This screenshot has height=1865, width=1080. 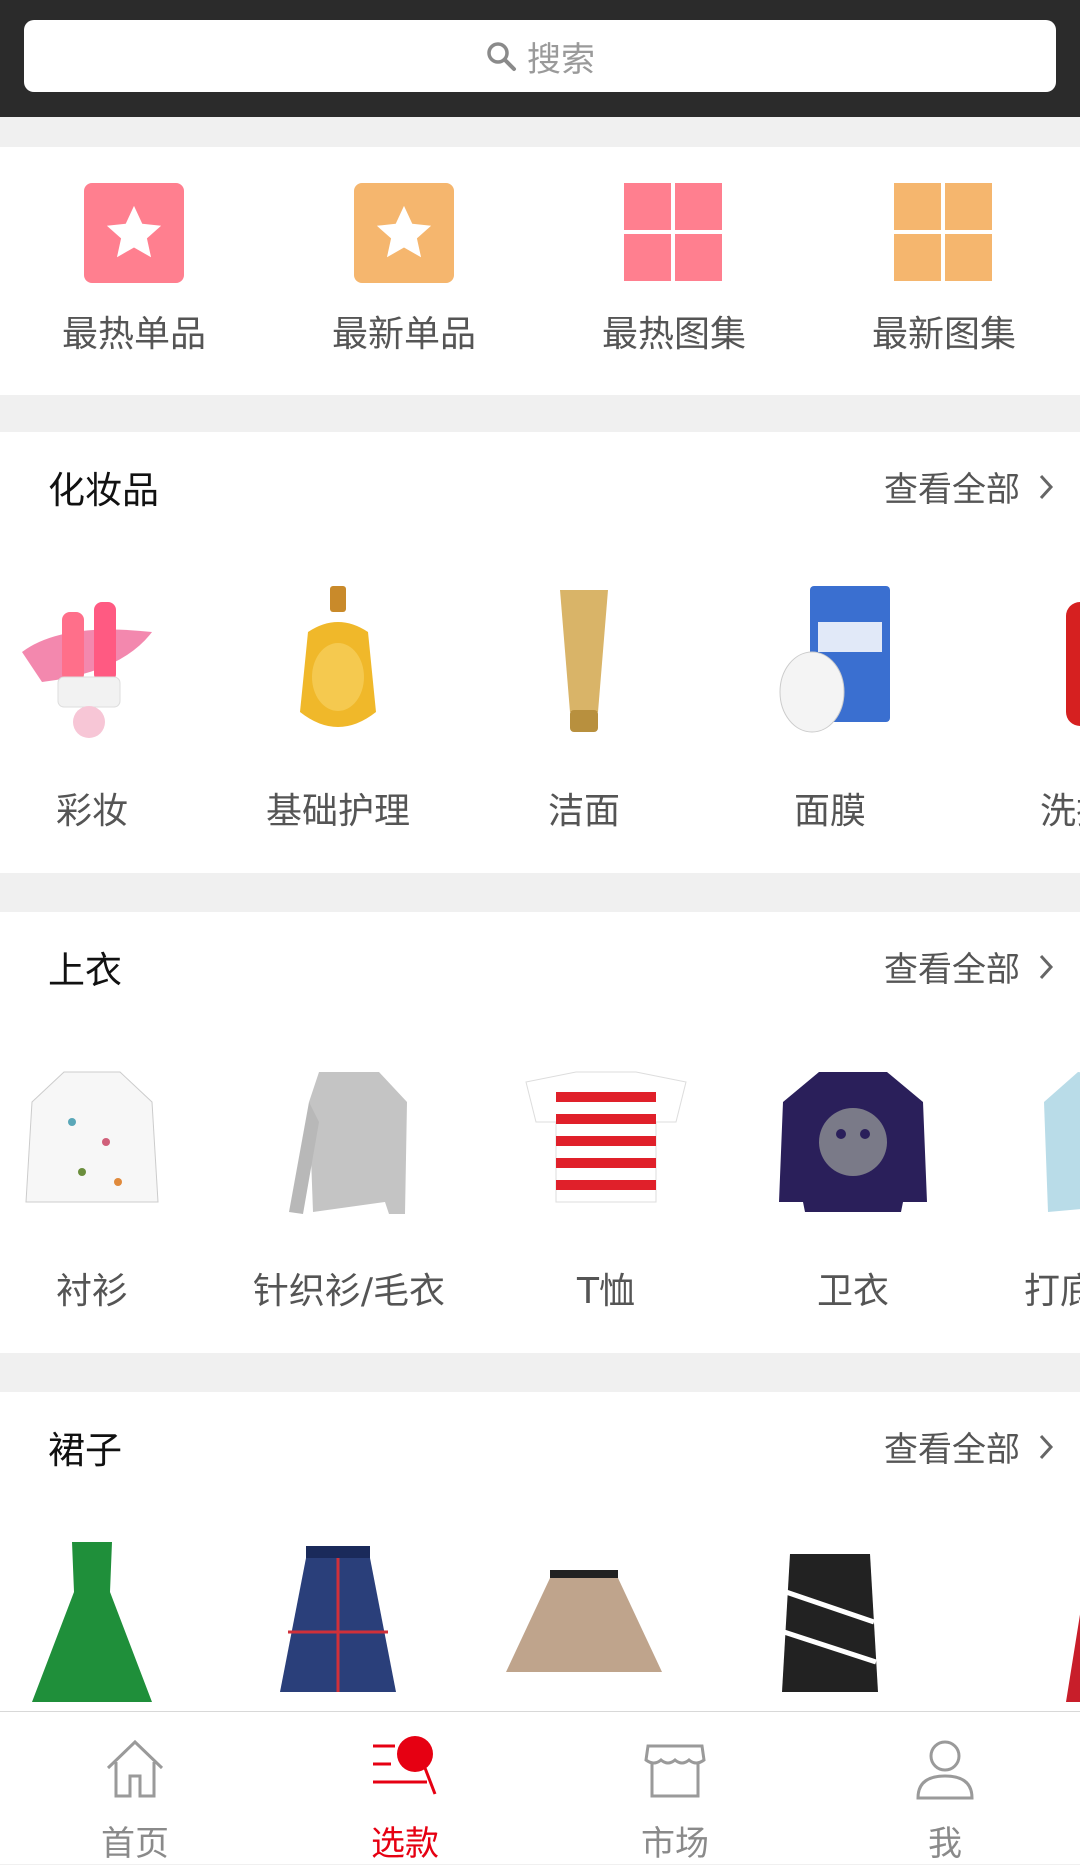 I want to click on essence-bottle-image, so click(x=338, y=662).